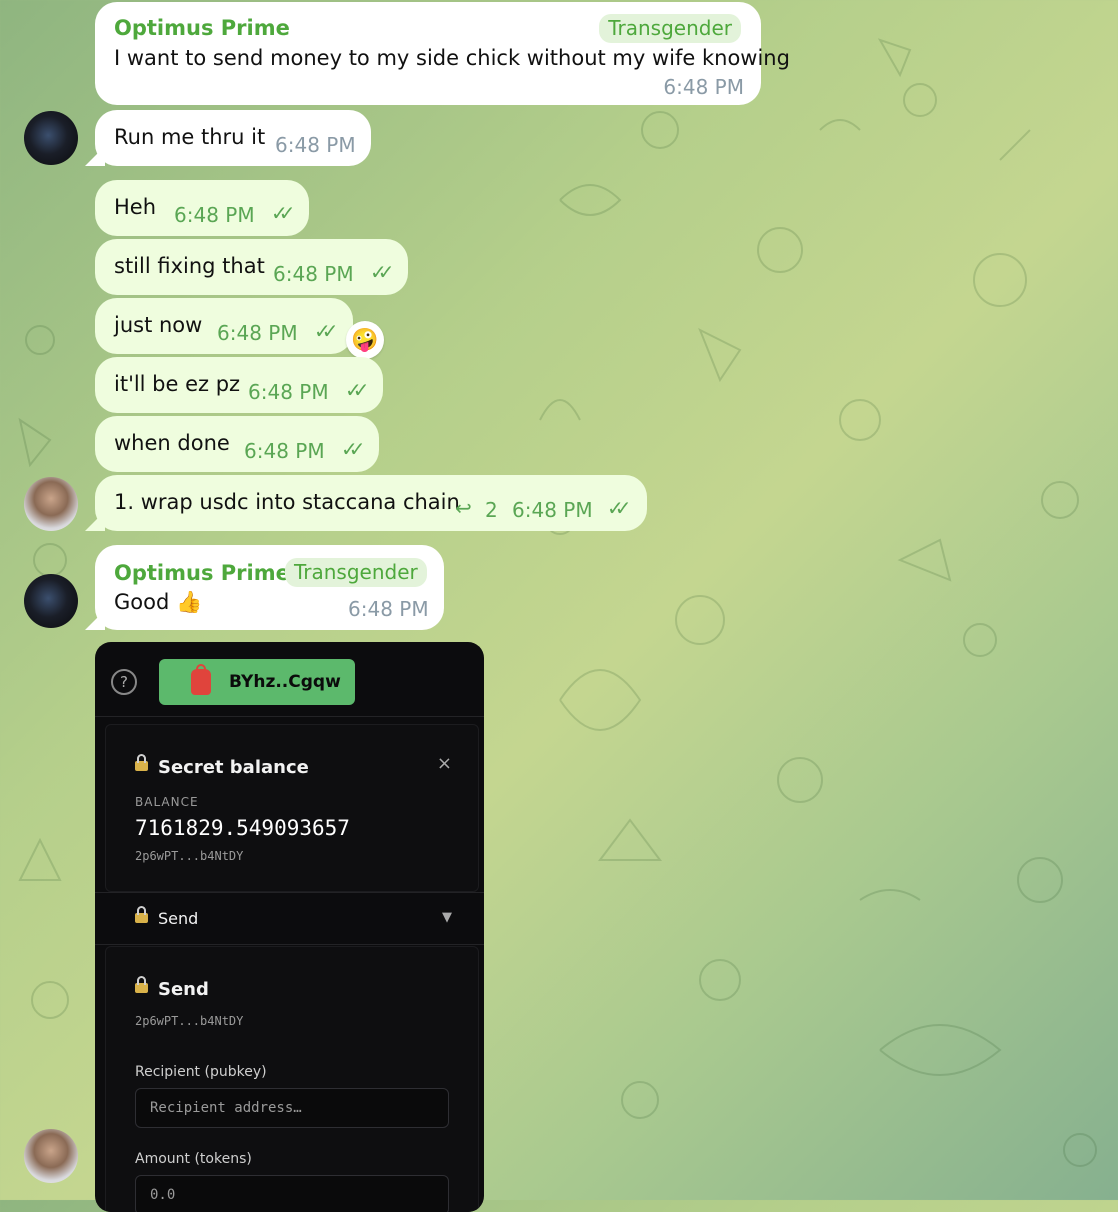 This screenshot has width=1118, height=1212. I want to click on message-bubble: Optimus Prime Transgender Good 👍 6:48 PM, so click(269, 587).